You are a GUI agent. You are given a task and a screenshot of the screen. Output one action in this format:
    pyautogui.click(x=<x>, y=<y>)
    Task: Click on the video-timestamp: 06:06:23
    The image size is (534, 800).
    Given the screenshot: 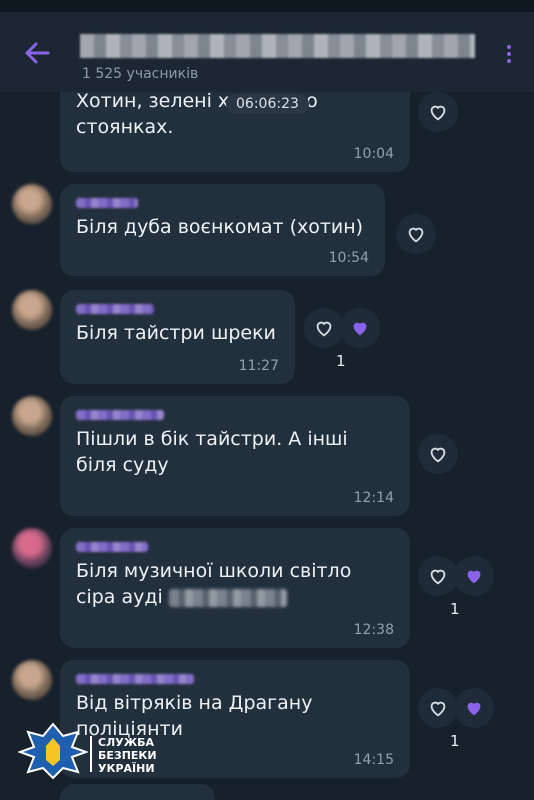 What is the action you would take?
    pyautogui.click(x=267, y=104)
    